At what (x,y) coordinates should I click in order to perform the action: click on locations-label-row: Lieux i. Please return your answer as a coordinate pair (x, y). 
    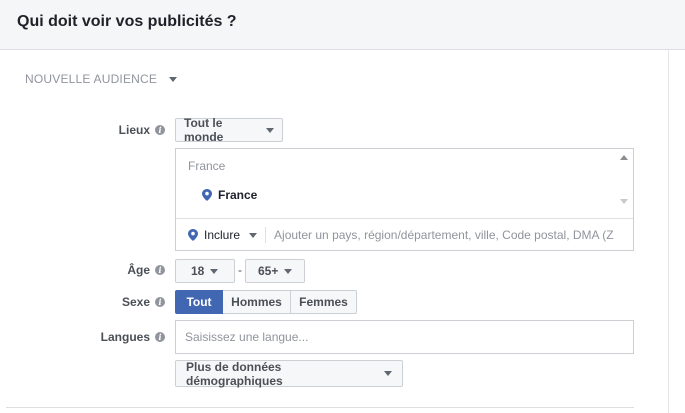
    Looking at the image, I should click on (95, 130).